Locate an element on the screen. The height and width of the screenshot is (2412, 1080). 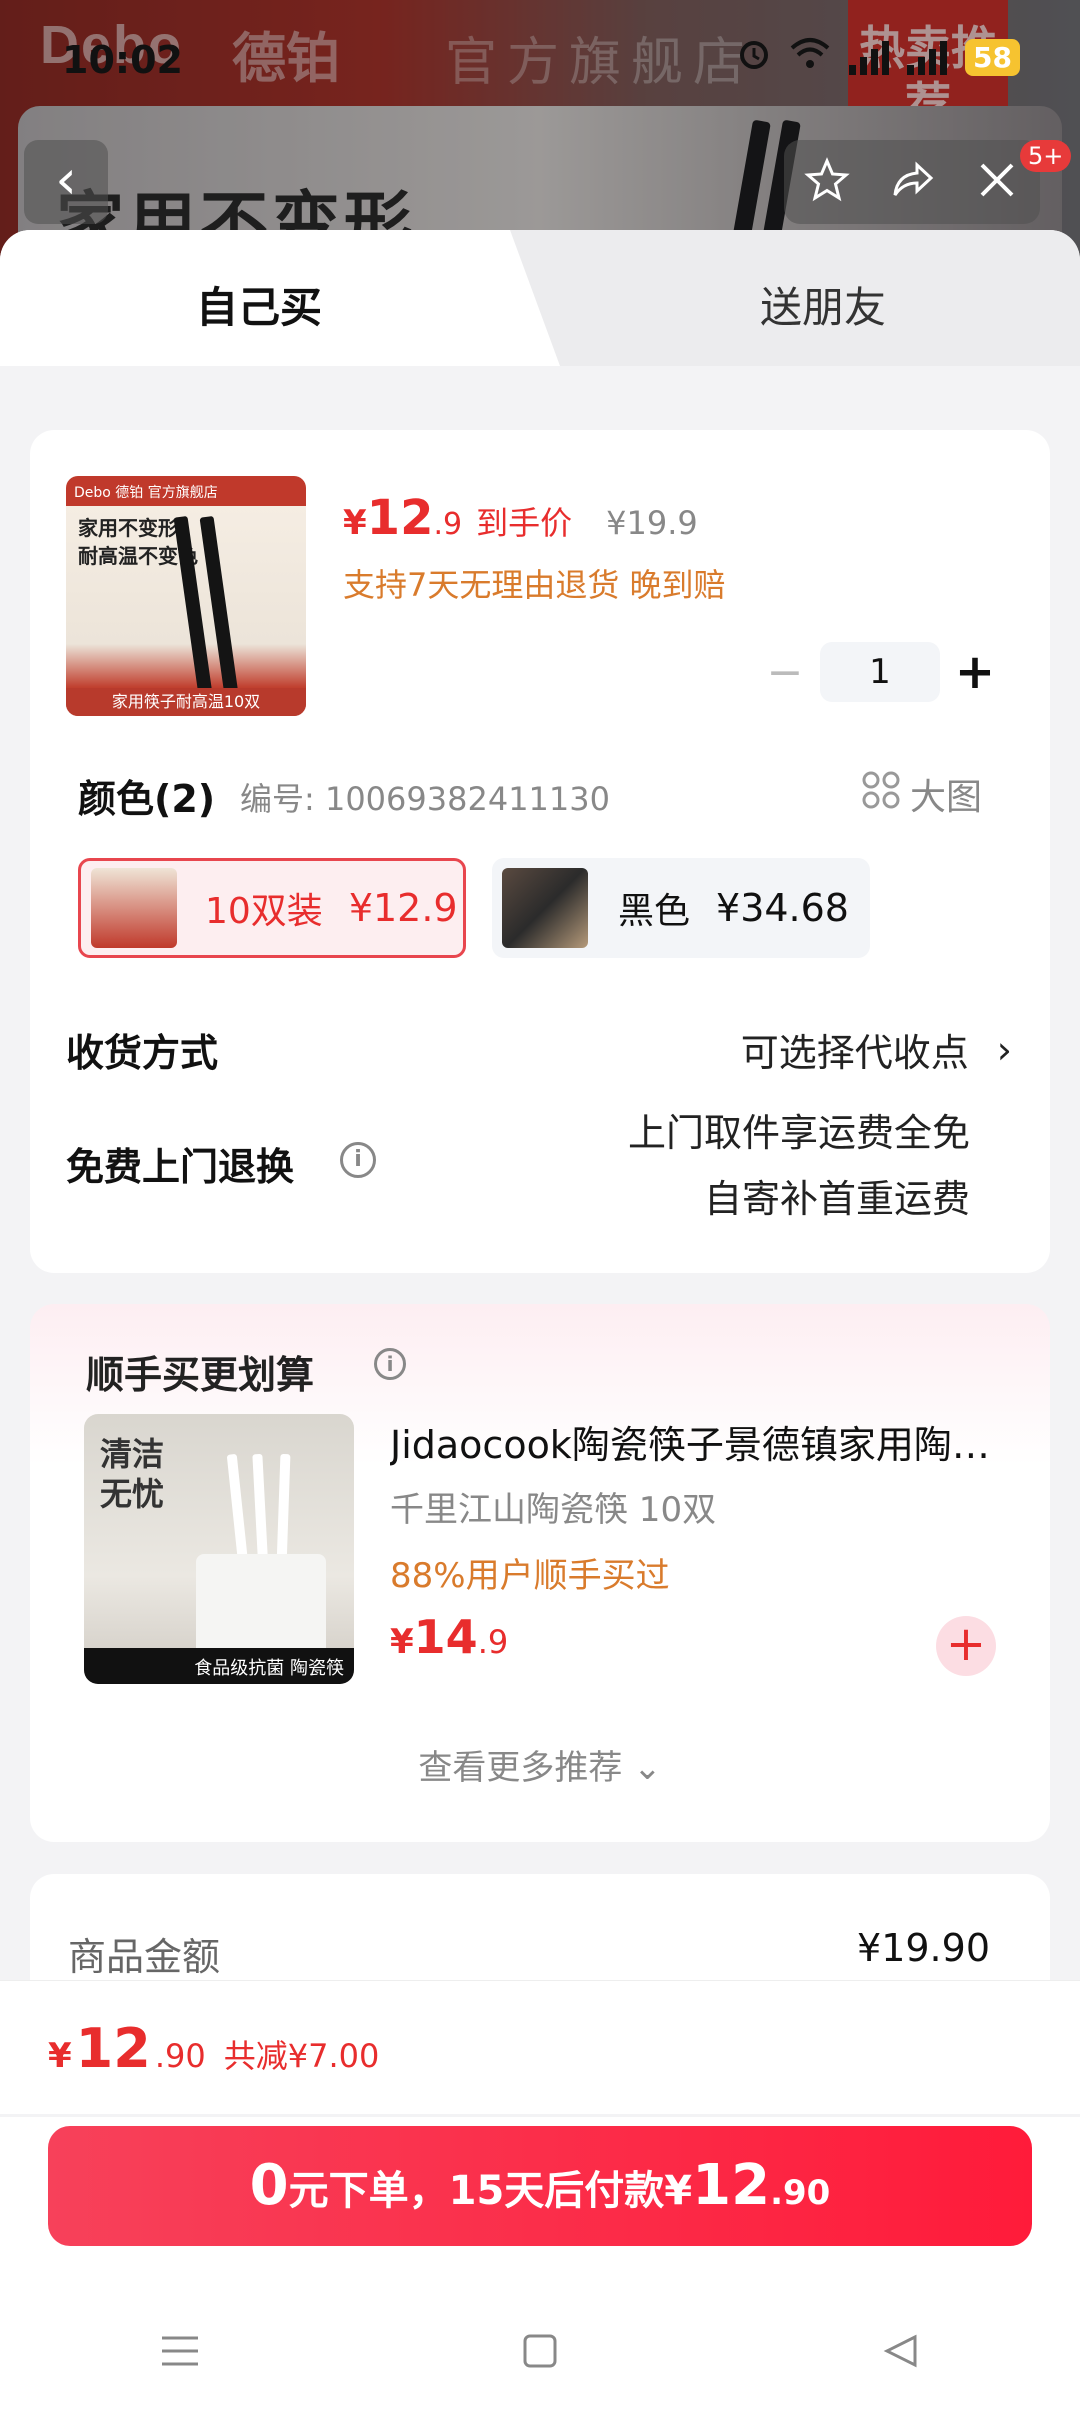
share-icon is located at coordinates (912, 182).